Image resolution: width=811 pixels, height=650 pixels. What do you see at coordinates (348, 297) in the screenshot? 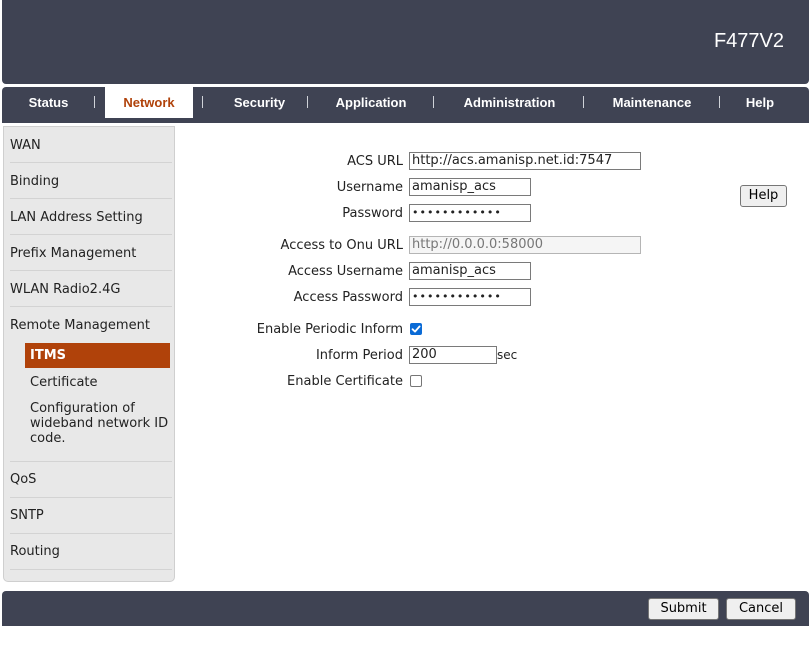
I see `access-password-label: Access Password` at bounding box center [348, 297].